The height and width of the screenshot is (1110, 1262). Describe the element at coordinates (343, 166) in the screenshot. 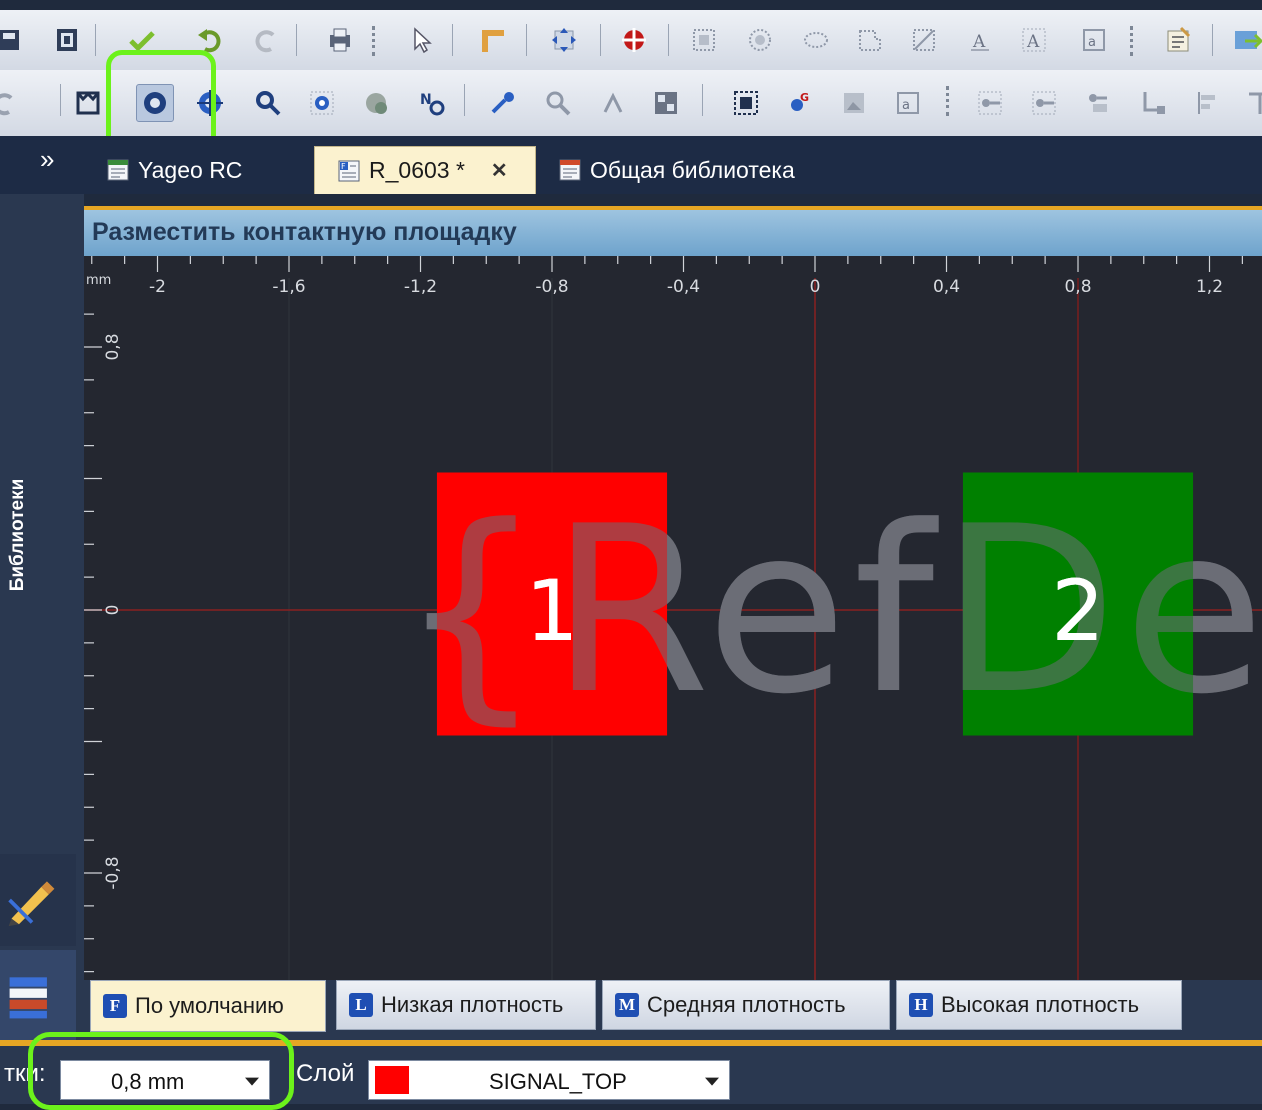

I see `svg-text: F` at that location.